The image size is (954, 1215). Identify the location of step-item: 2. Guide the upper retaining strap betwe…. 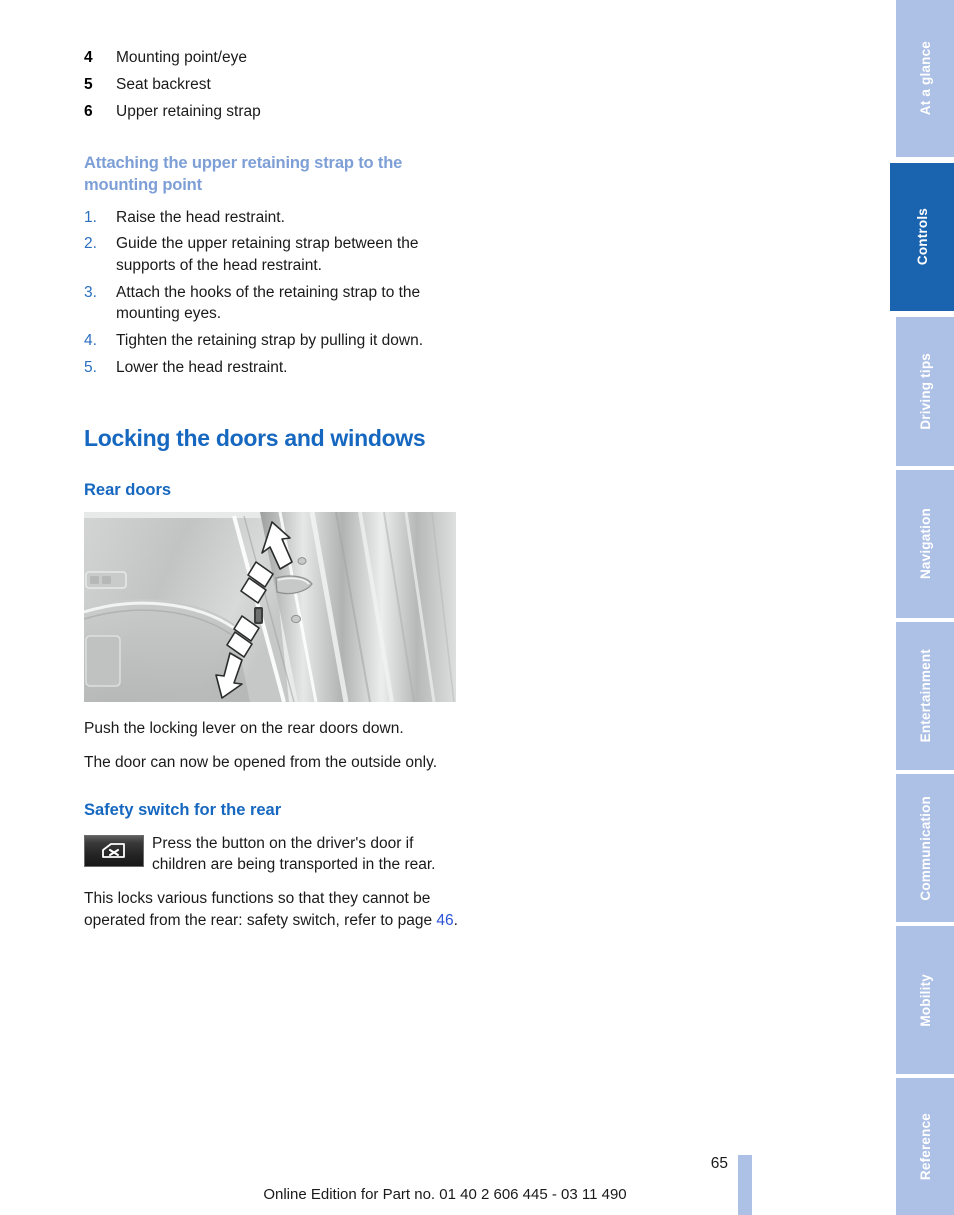
(274, 254).